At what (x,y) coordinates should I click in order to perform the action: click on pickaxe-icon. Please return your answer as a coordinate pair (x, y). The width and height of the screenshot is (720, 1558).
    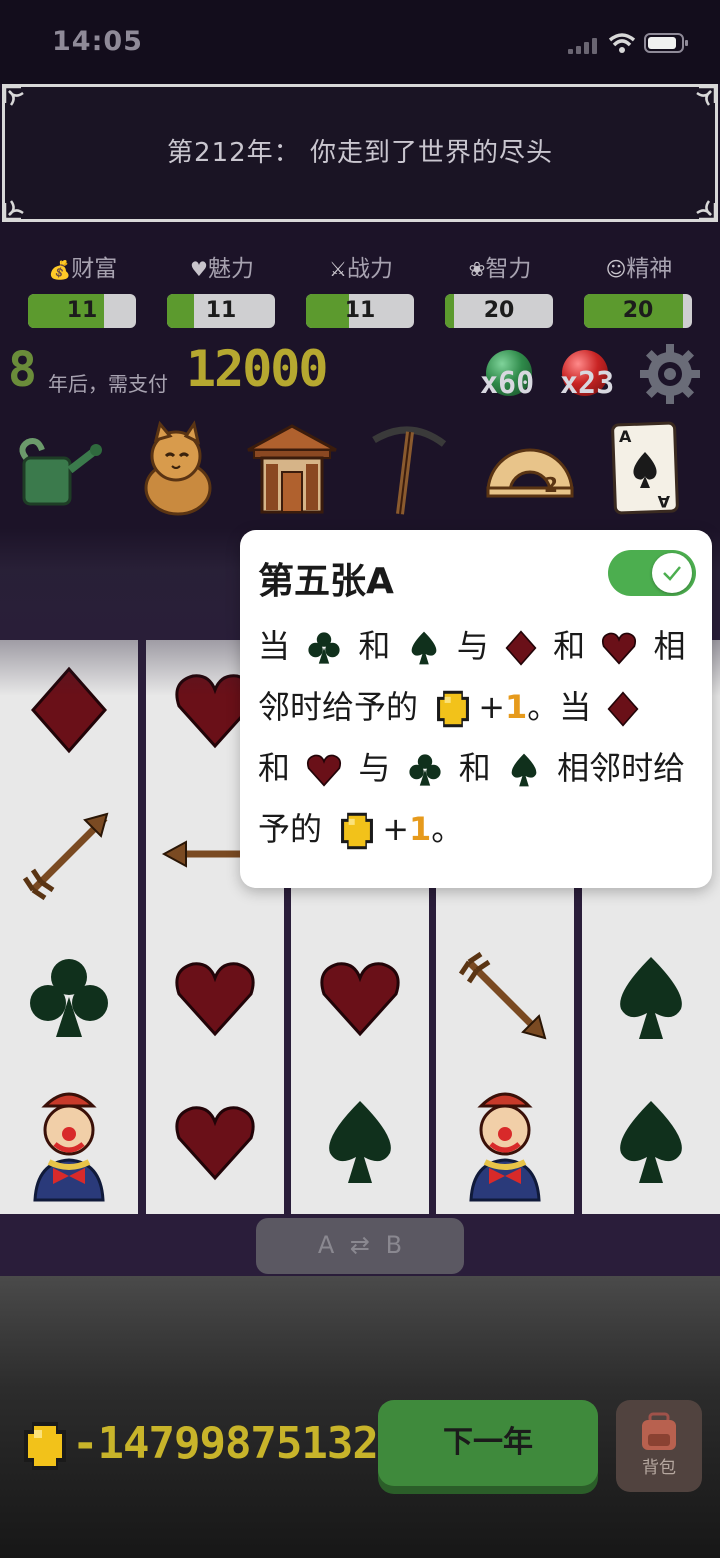
    Looking at the image, I should click on (410, 470).